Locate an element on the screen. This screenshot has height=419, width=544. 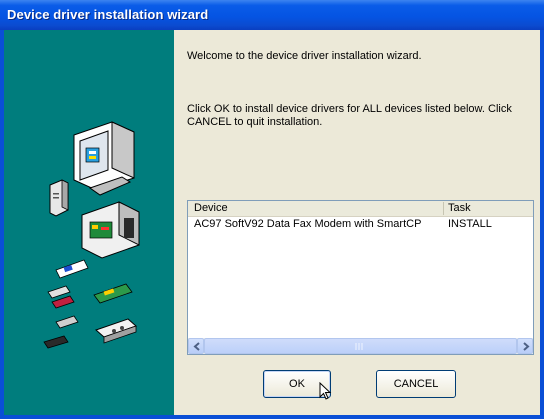
cancel-button: CANCEL is located at coordinates (416, 384).